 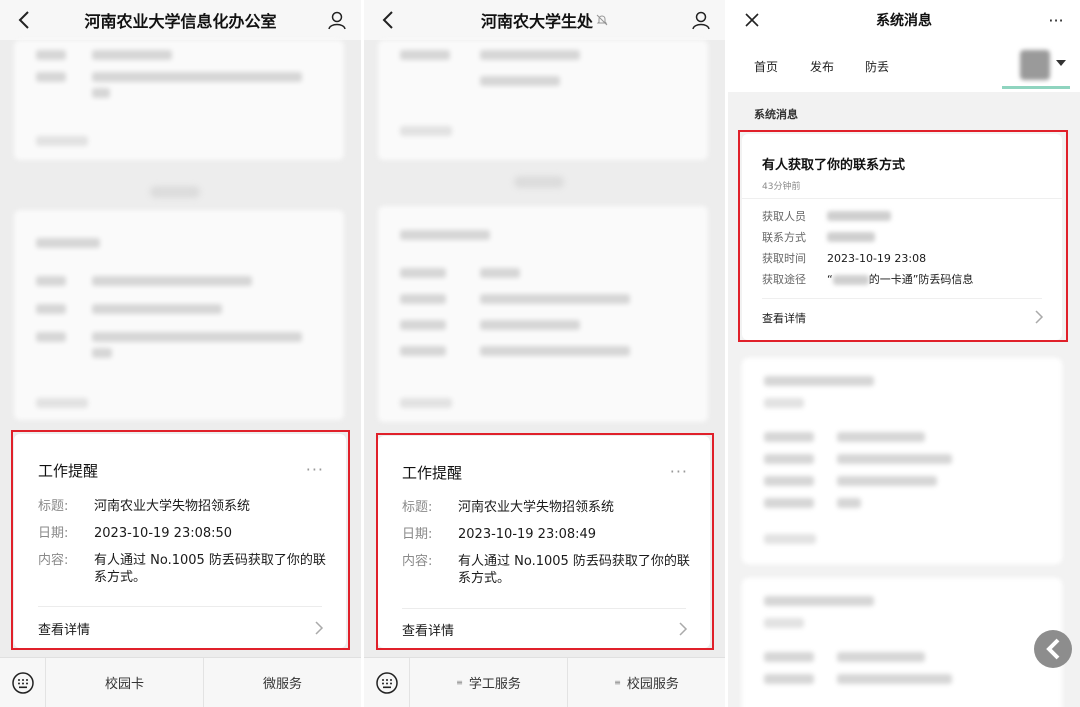 I want to click on bottom-menu-bar: 校园卡 微服务, so click(x=180, y=682).